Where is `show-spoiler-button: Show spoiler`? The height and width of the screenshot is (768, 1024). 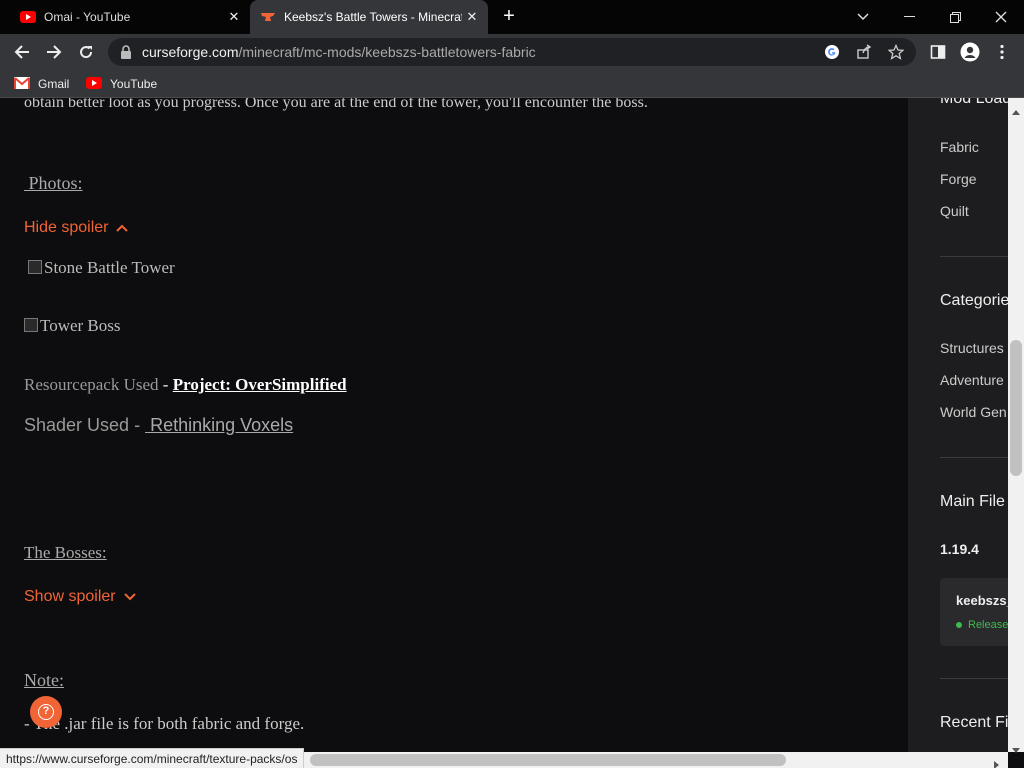 show-spoiler-button: Show spoiler is located at coordinates (80, 597).